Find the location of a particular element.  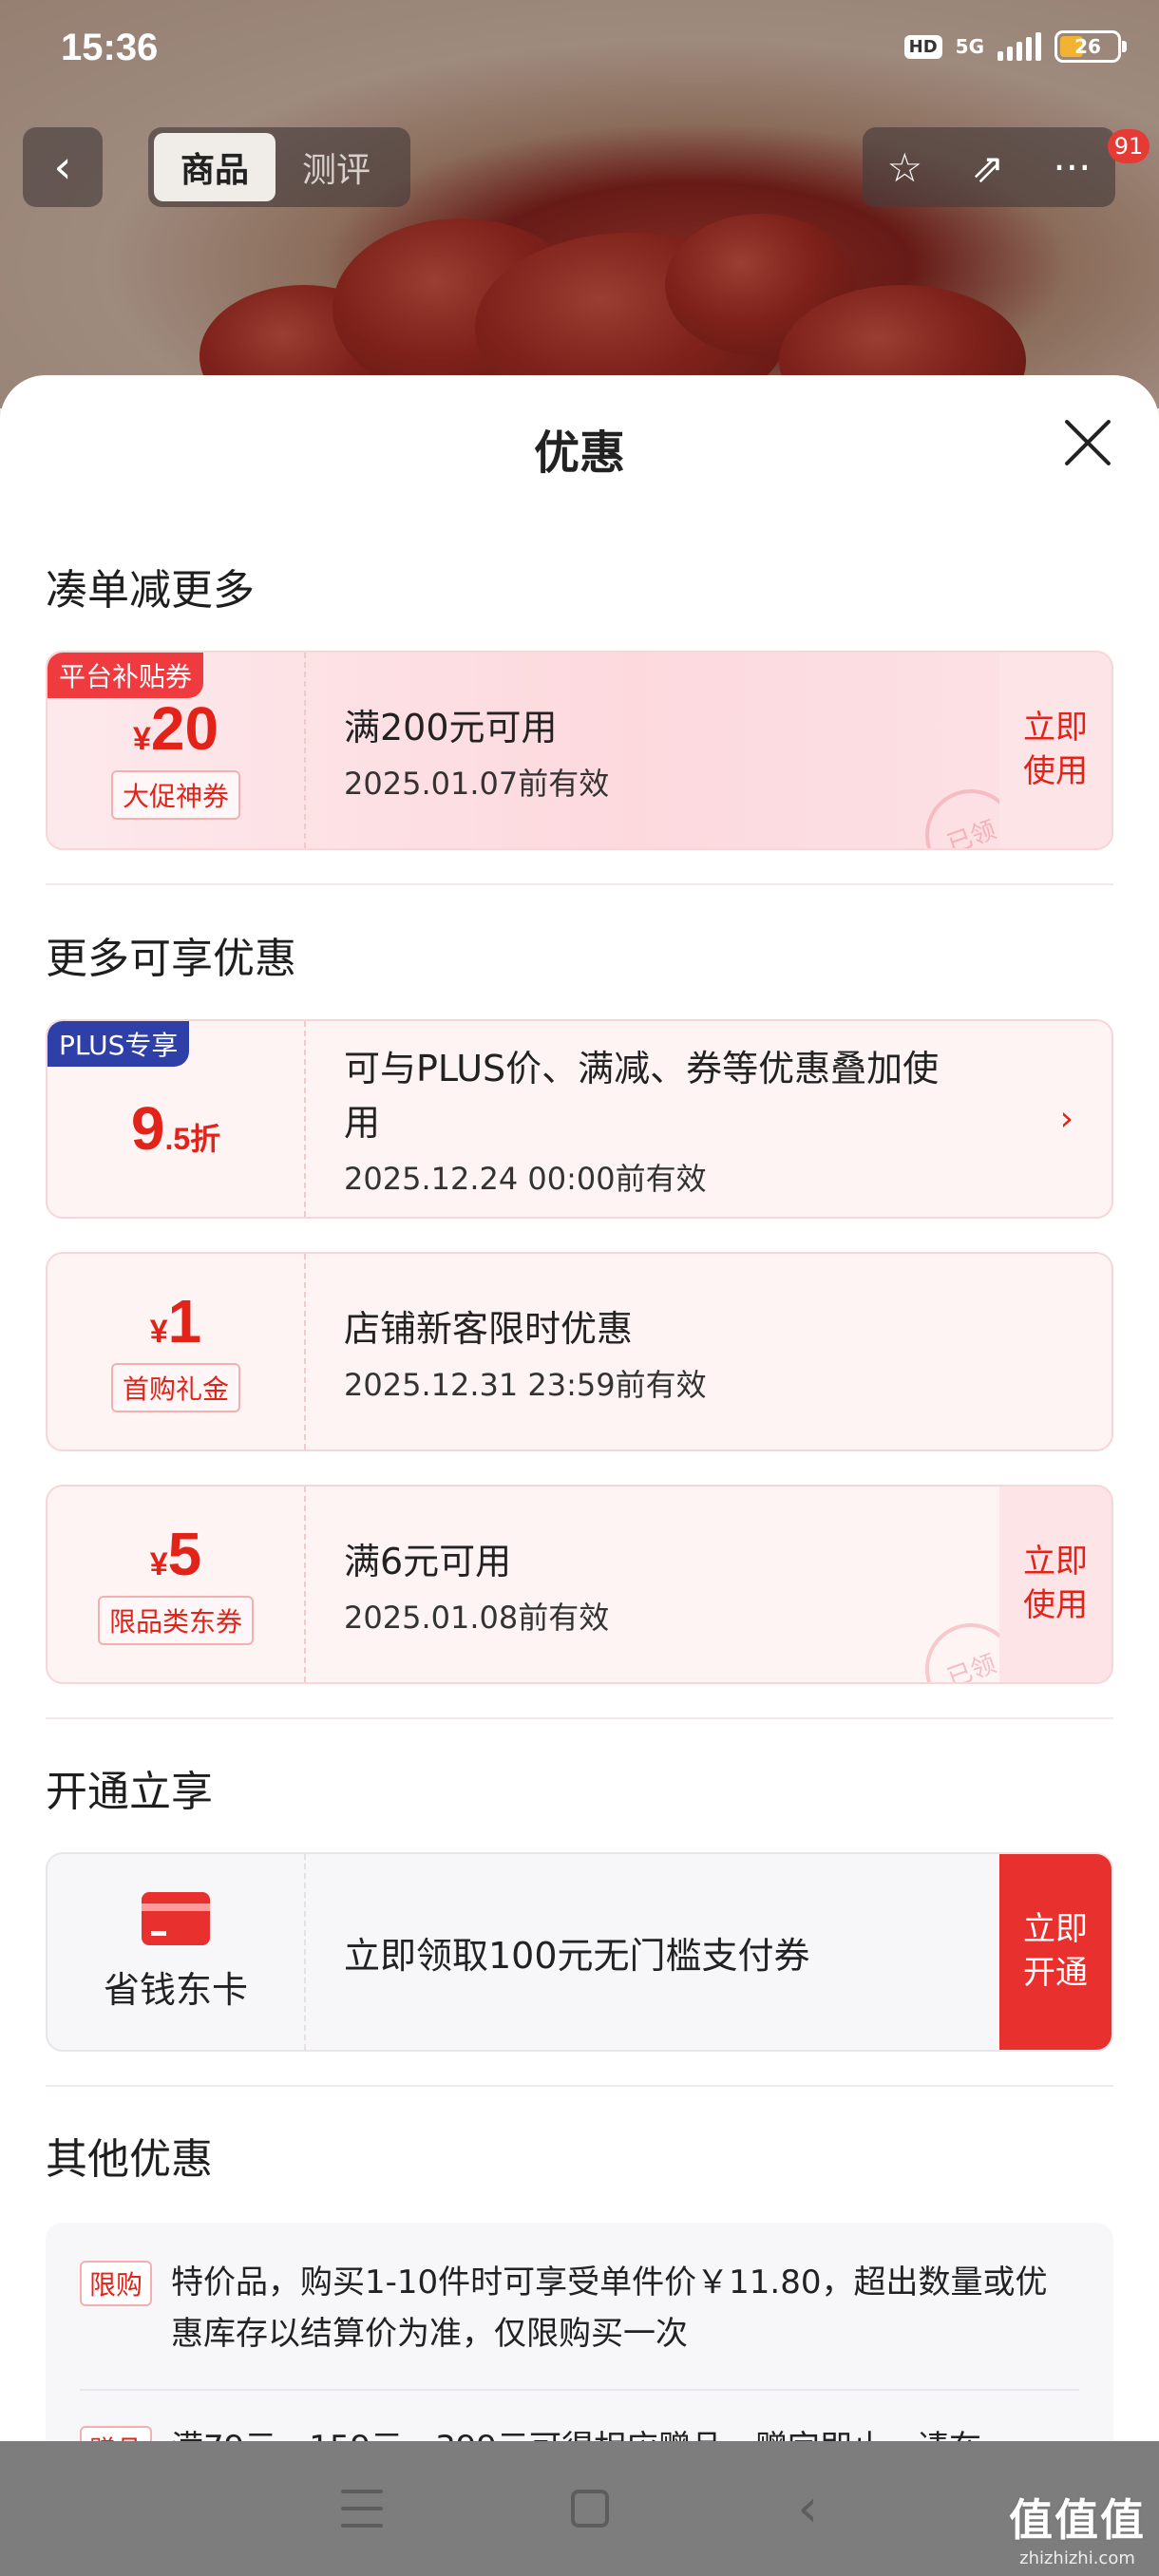

message-count-badge: 91 is located at coordinates (1129, 146).